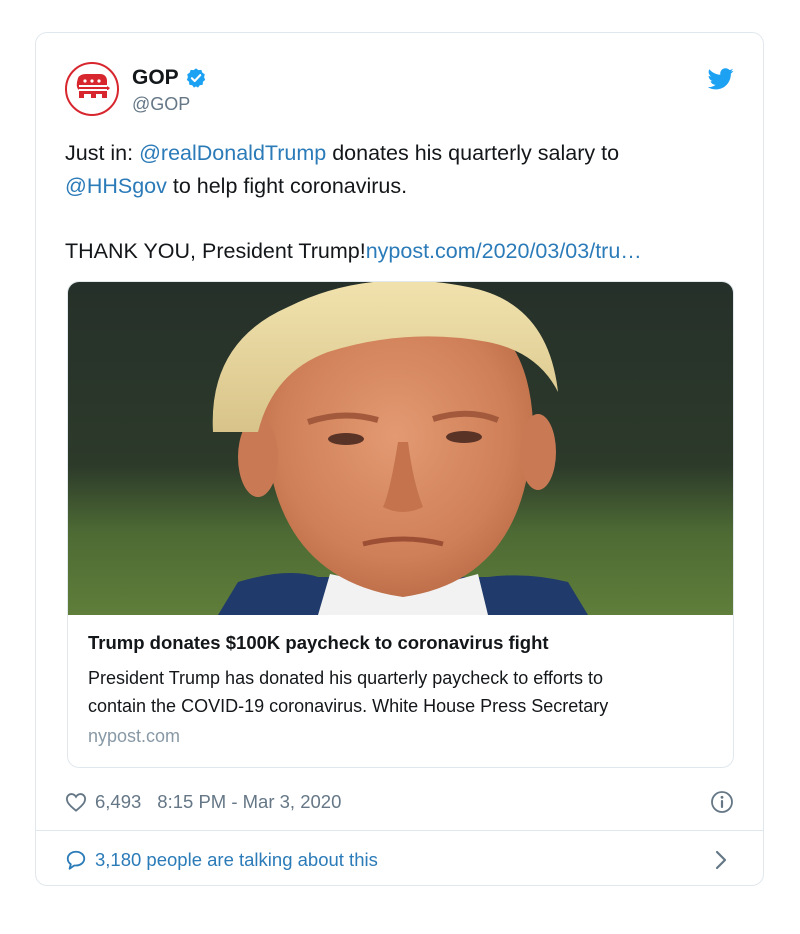  I want to click on conversation-link: 3,180 people are talking about this, so click(399, 860).